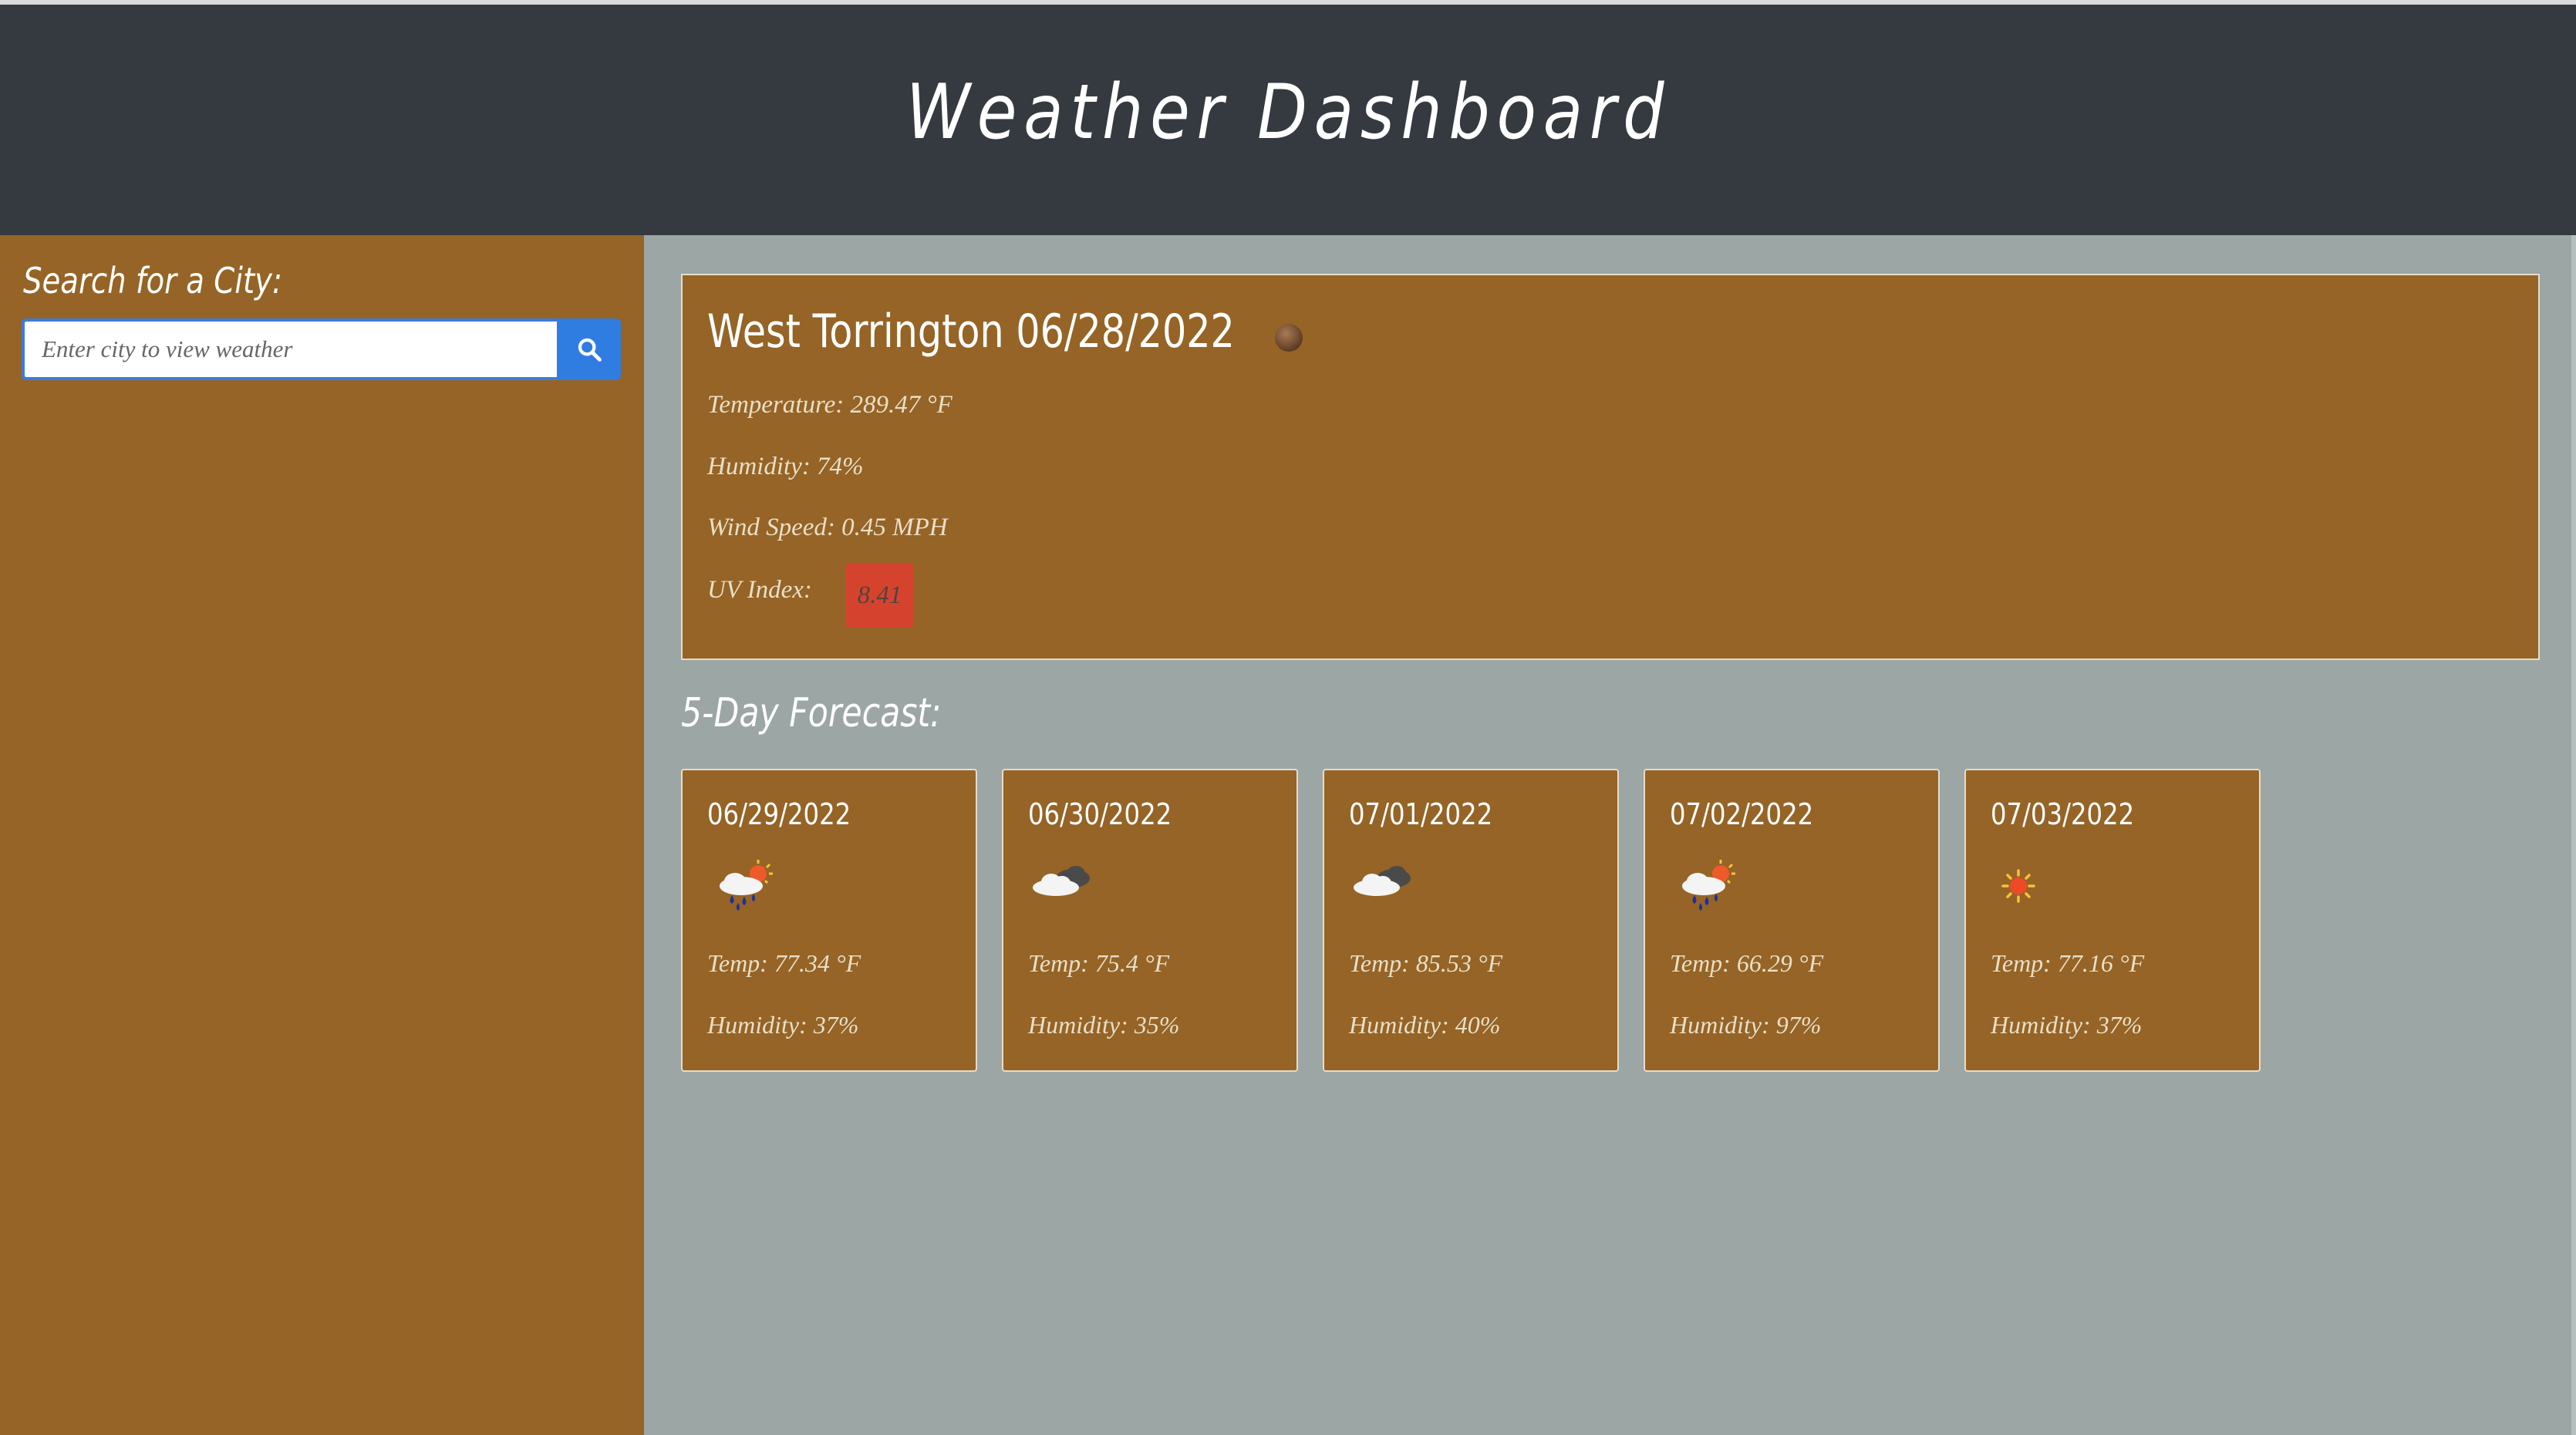  Describe the element at coordinates (1288, 112) in the screenshot. I see `page-title: Weather Dashboard` at that location.